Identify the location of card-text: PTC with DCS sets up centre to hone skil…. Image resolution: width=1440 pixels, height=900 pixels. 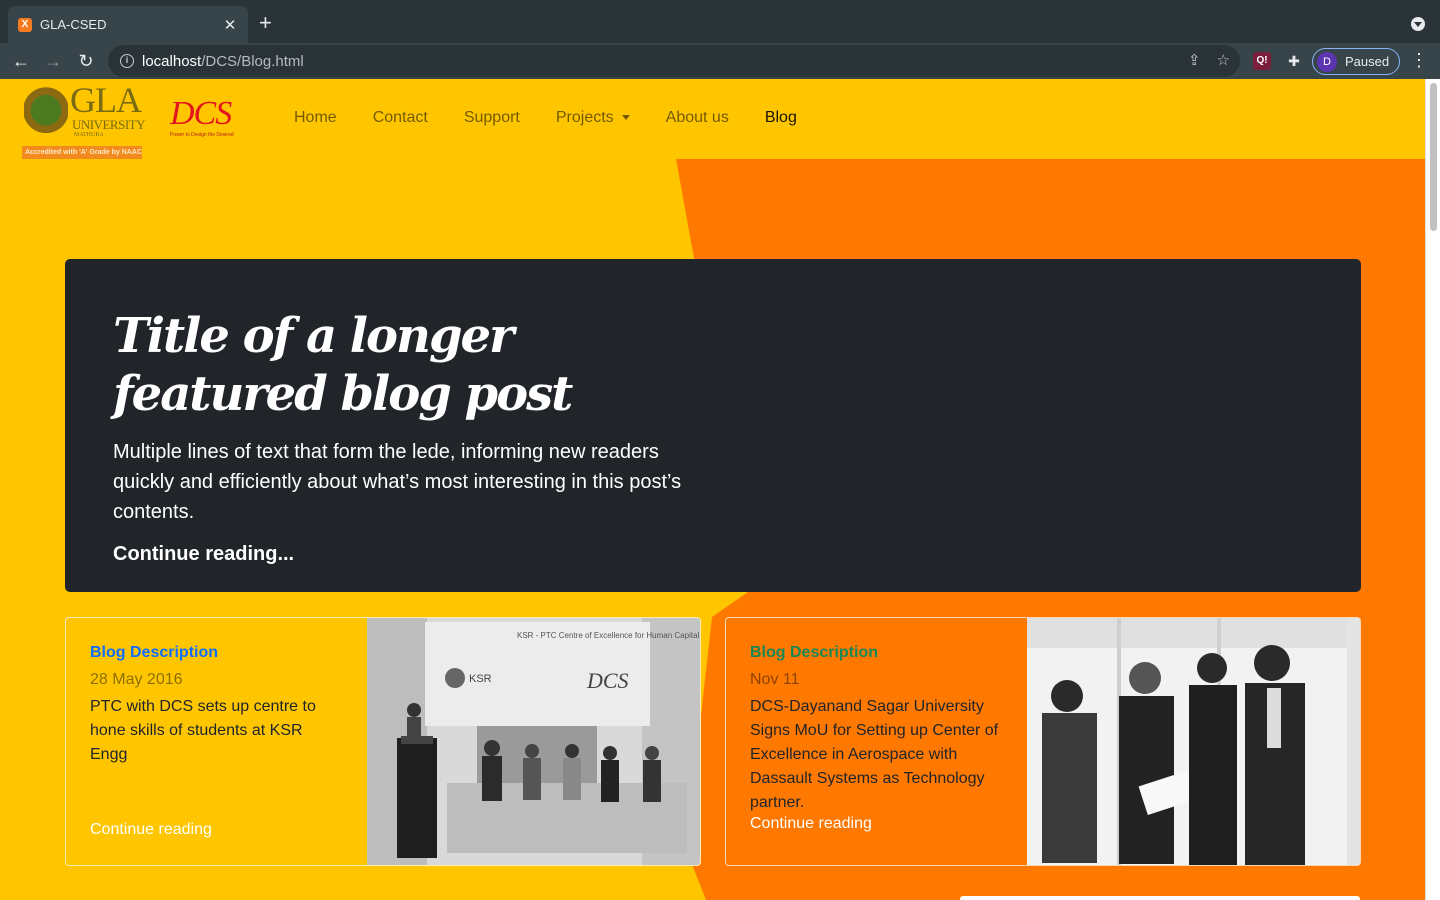
(203, 730).